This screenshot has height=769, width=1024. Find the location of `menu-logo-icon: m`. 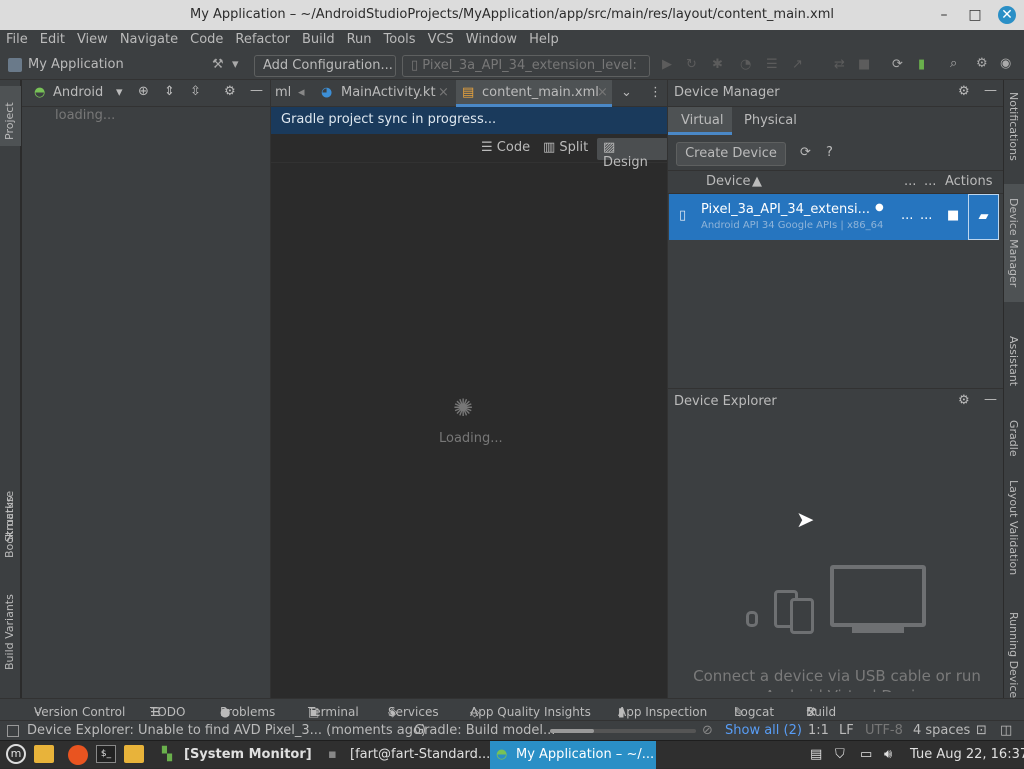

menu-logo-icon: m is located at coordinates (16, 754).